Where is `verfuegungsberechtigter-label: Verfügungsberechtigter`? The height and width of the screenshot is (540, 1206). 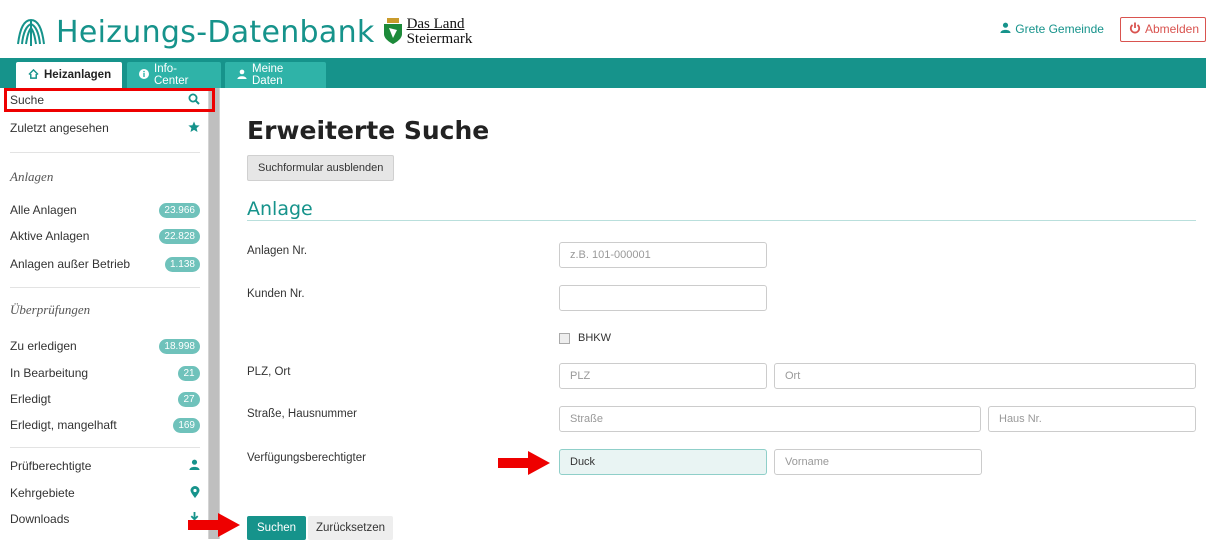 verfuegungsberechtigter-label: Verfügungsberechtigter is located at coordinates (306, 458).